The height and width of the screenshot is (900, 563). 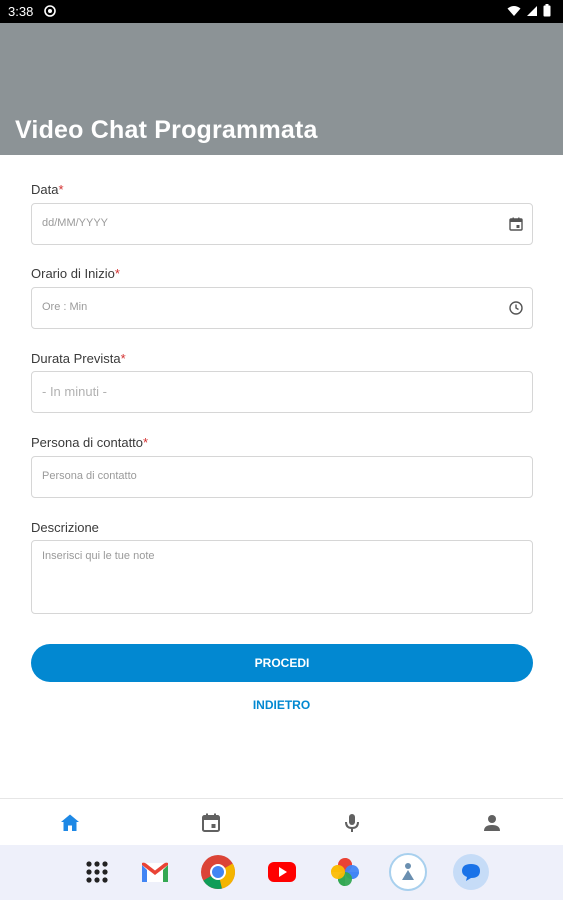 I want to click on description-label: Descrizione, so click(x=65, y=527).